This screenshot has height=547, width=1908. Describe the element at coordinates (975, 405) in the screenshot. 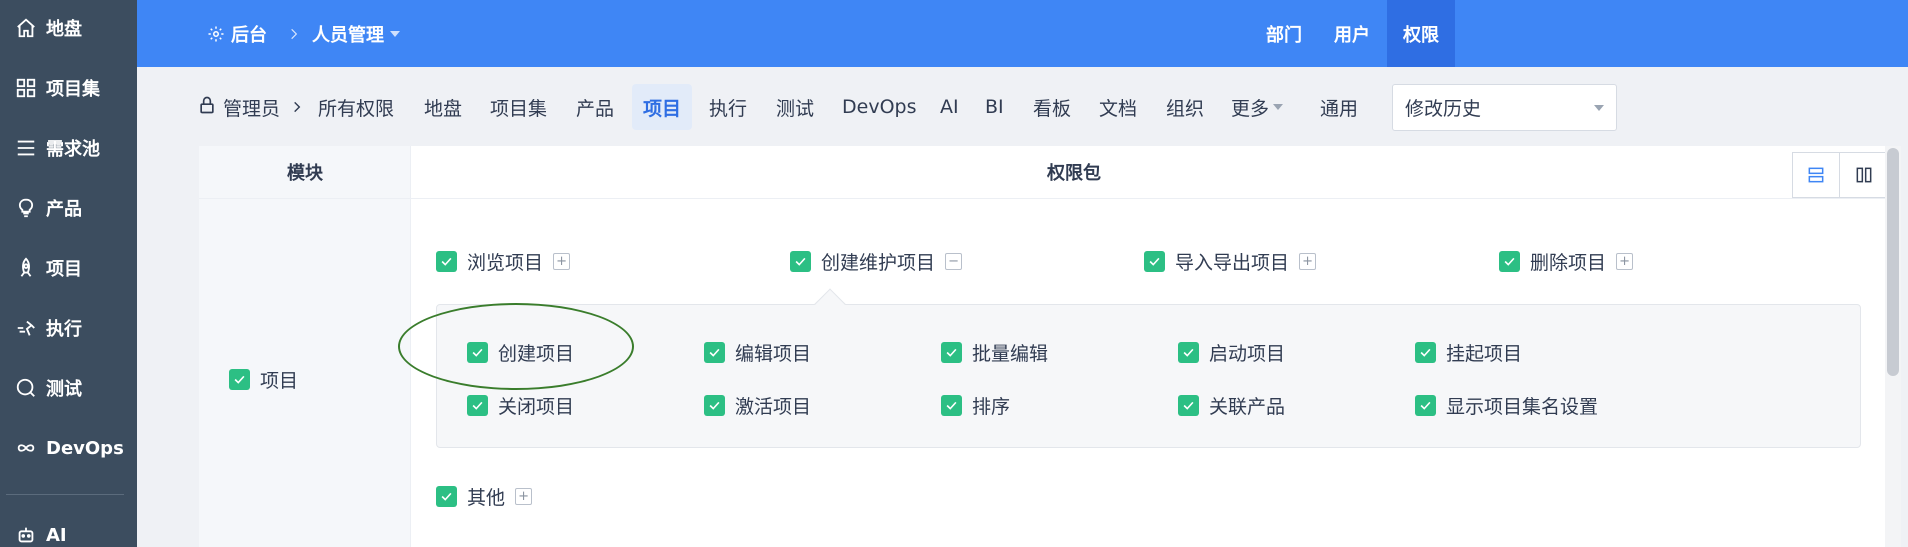

I see `permission-checkbox: 排序` at that location.